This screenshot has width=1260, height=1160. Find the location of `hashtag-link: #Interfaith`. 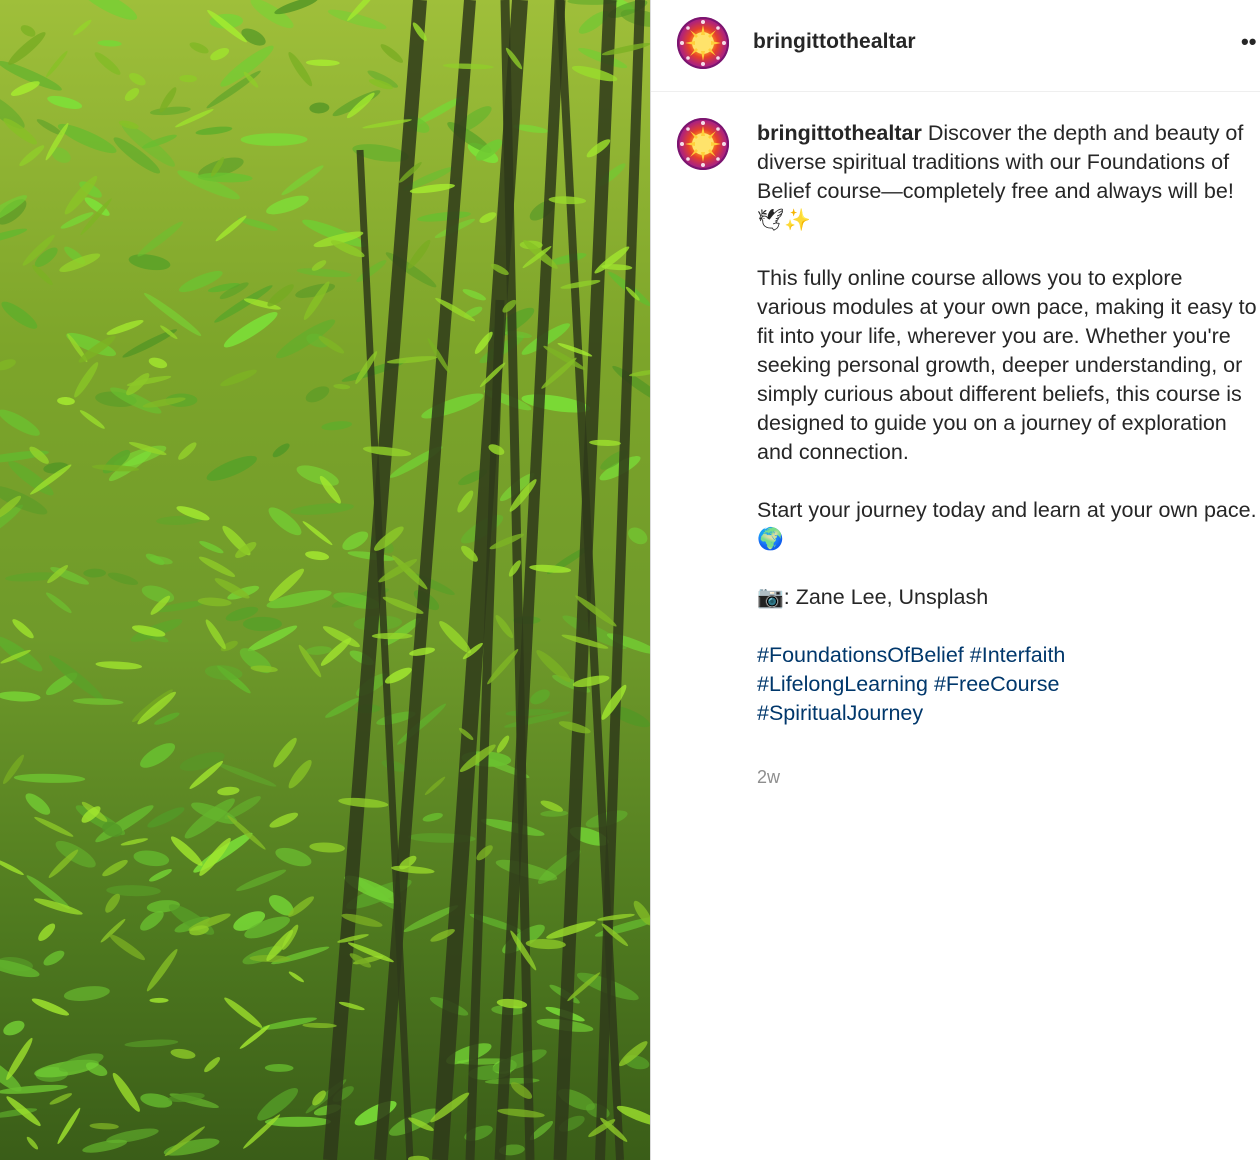

hashtag-link: #Interfaith is located at coordinates (1018, 655).